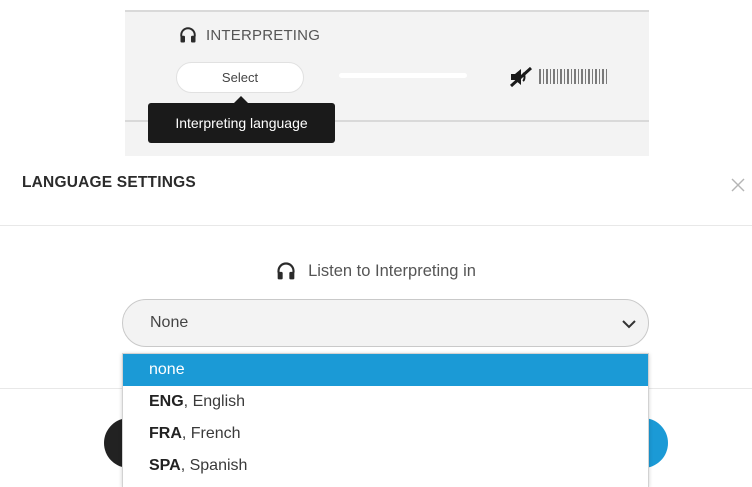 Image resolution: width=752 pixels, height=487 pixels. I want to click on listen-label-text: Listen to Interpreting in, so click(392, 270).